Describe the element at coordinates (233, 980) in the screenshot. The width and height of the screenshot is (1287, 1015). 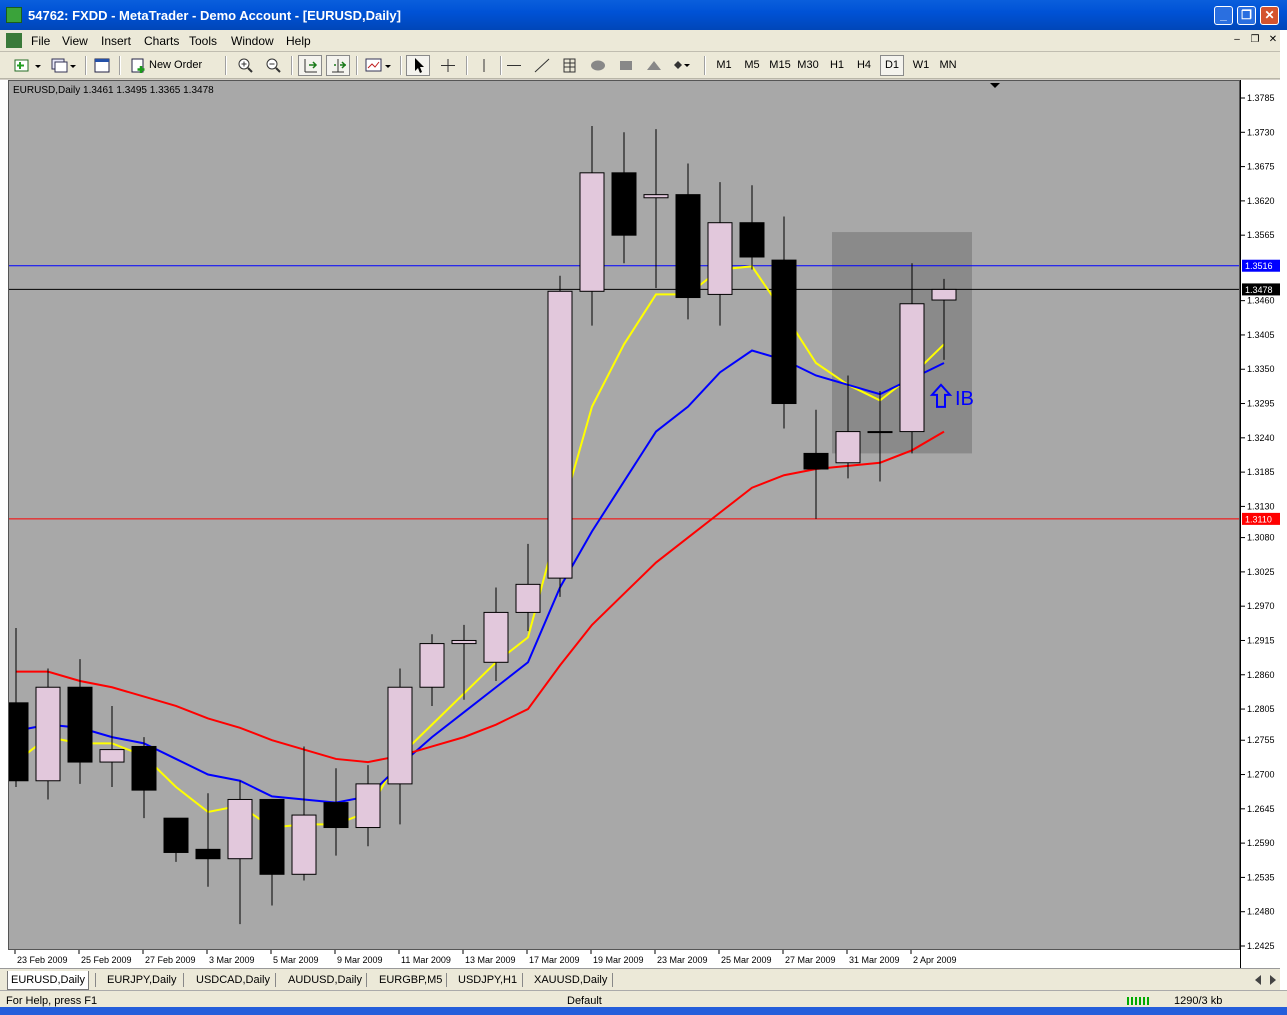
I see `tab-usdcad-daily: USDCAD,Daily` at that location.